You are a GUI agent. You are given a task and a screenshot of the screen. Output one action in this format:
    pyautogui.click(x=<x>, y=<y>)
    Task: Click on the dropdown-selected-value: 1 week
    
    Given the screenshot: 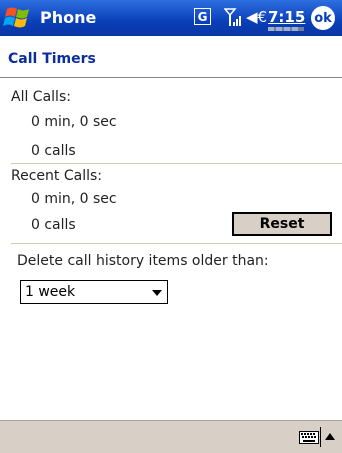 What is the action you would take?
    pyautogui.click(x=50, y=292)
    